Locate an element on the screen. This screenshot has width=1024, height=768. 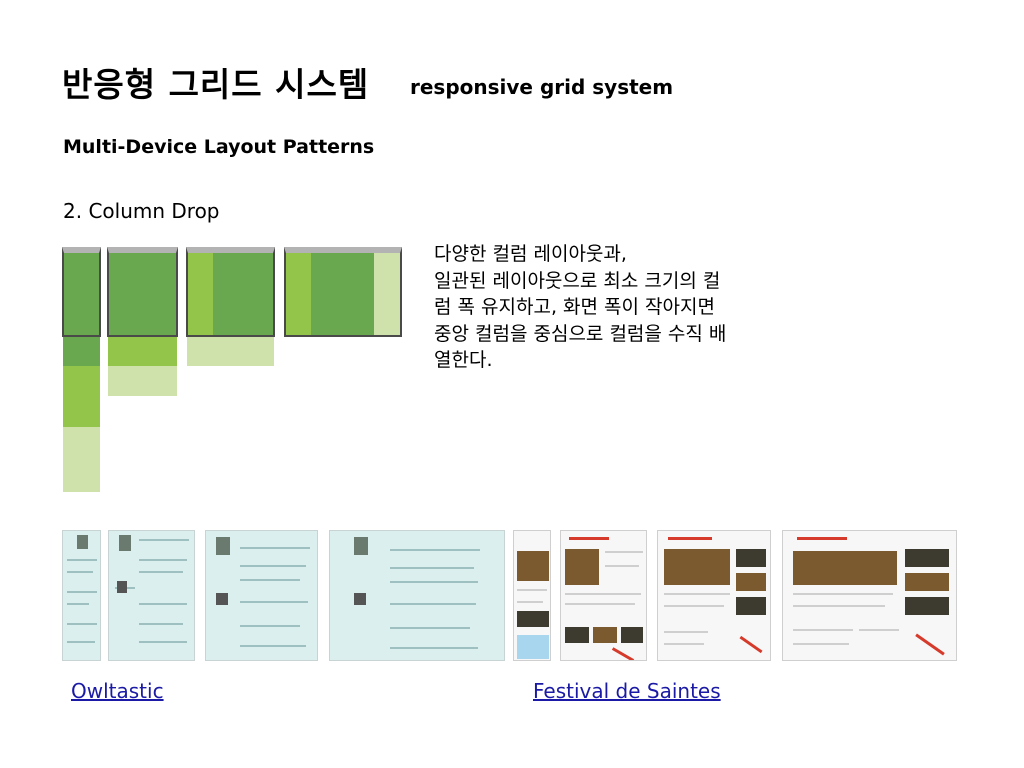
festival-de-saintes-link: Festival de Saintes is located at coordinates (627, 691).